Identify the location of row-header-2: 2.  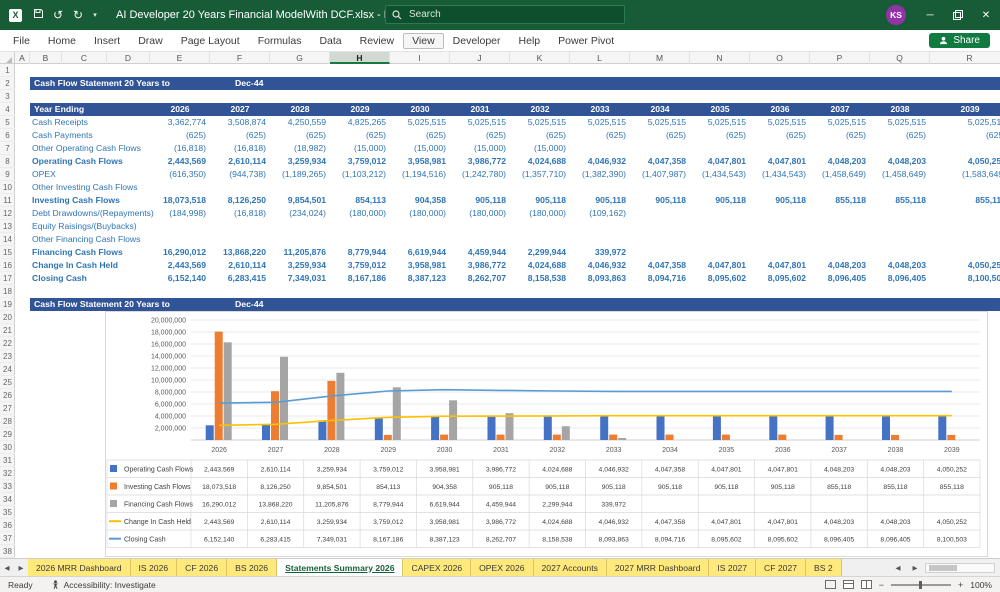
(7, 83).